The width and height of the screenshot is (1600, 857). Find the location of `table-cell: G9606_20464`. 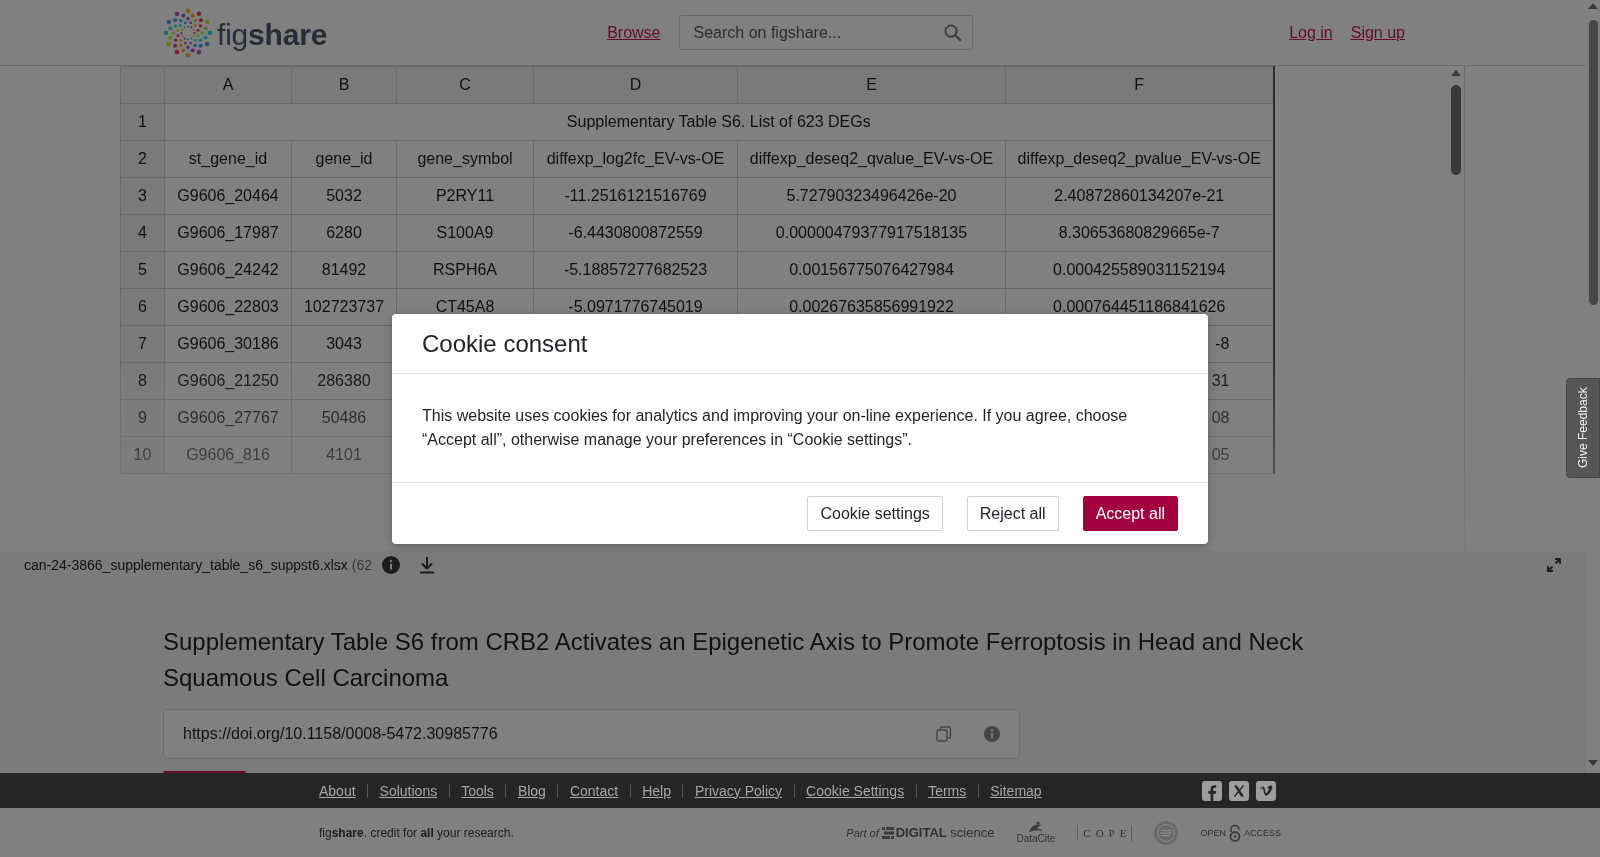

table-cell: G9606_20464 is located at coordinates (228, 196).